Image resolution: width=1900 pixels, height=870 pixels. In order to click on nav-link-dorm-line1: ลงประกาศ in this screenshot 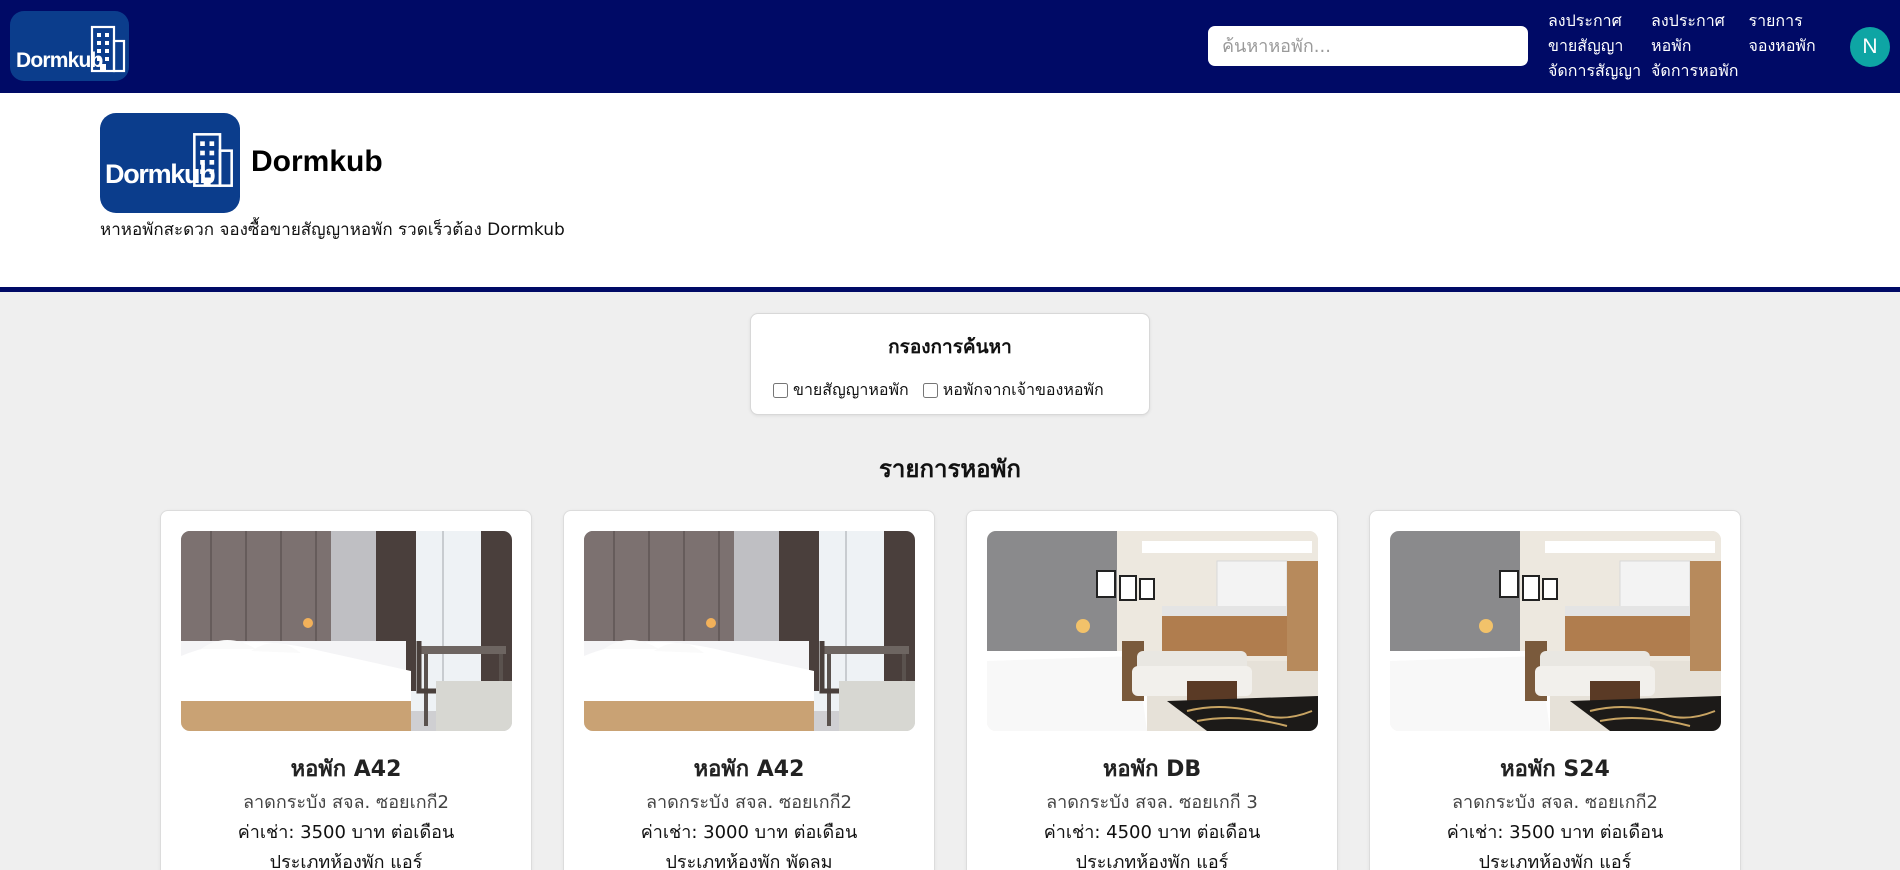, I will do `click(1694, 20)`.